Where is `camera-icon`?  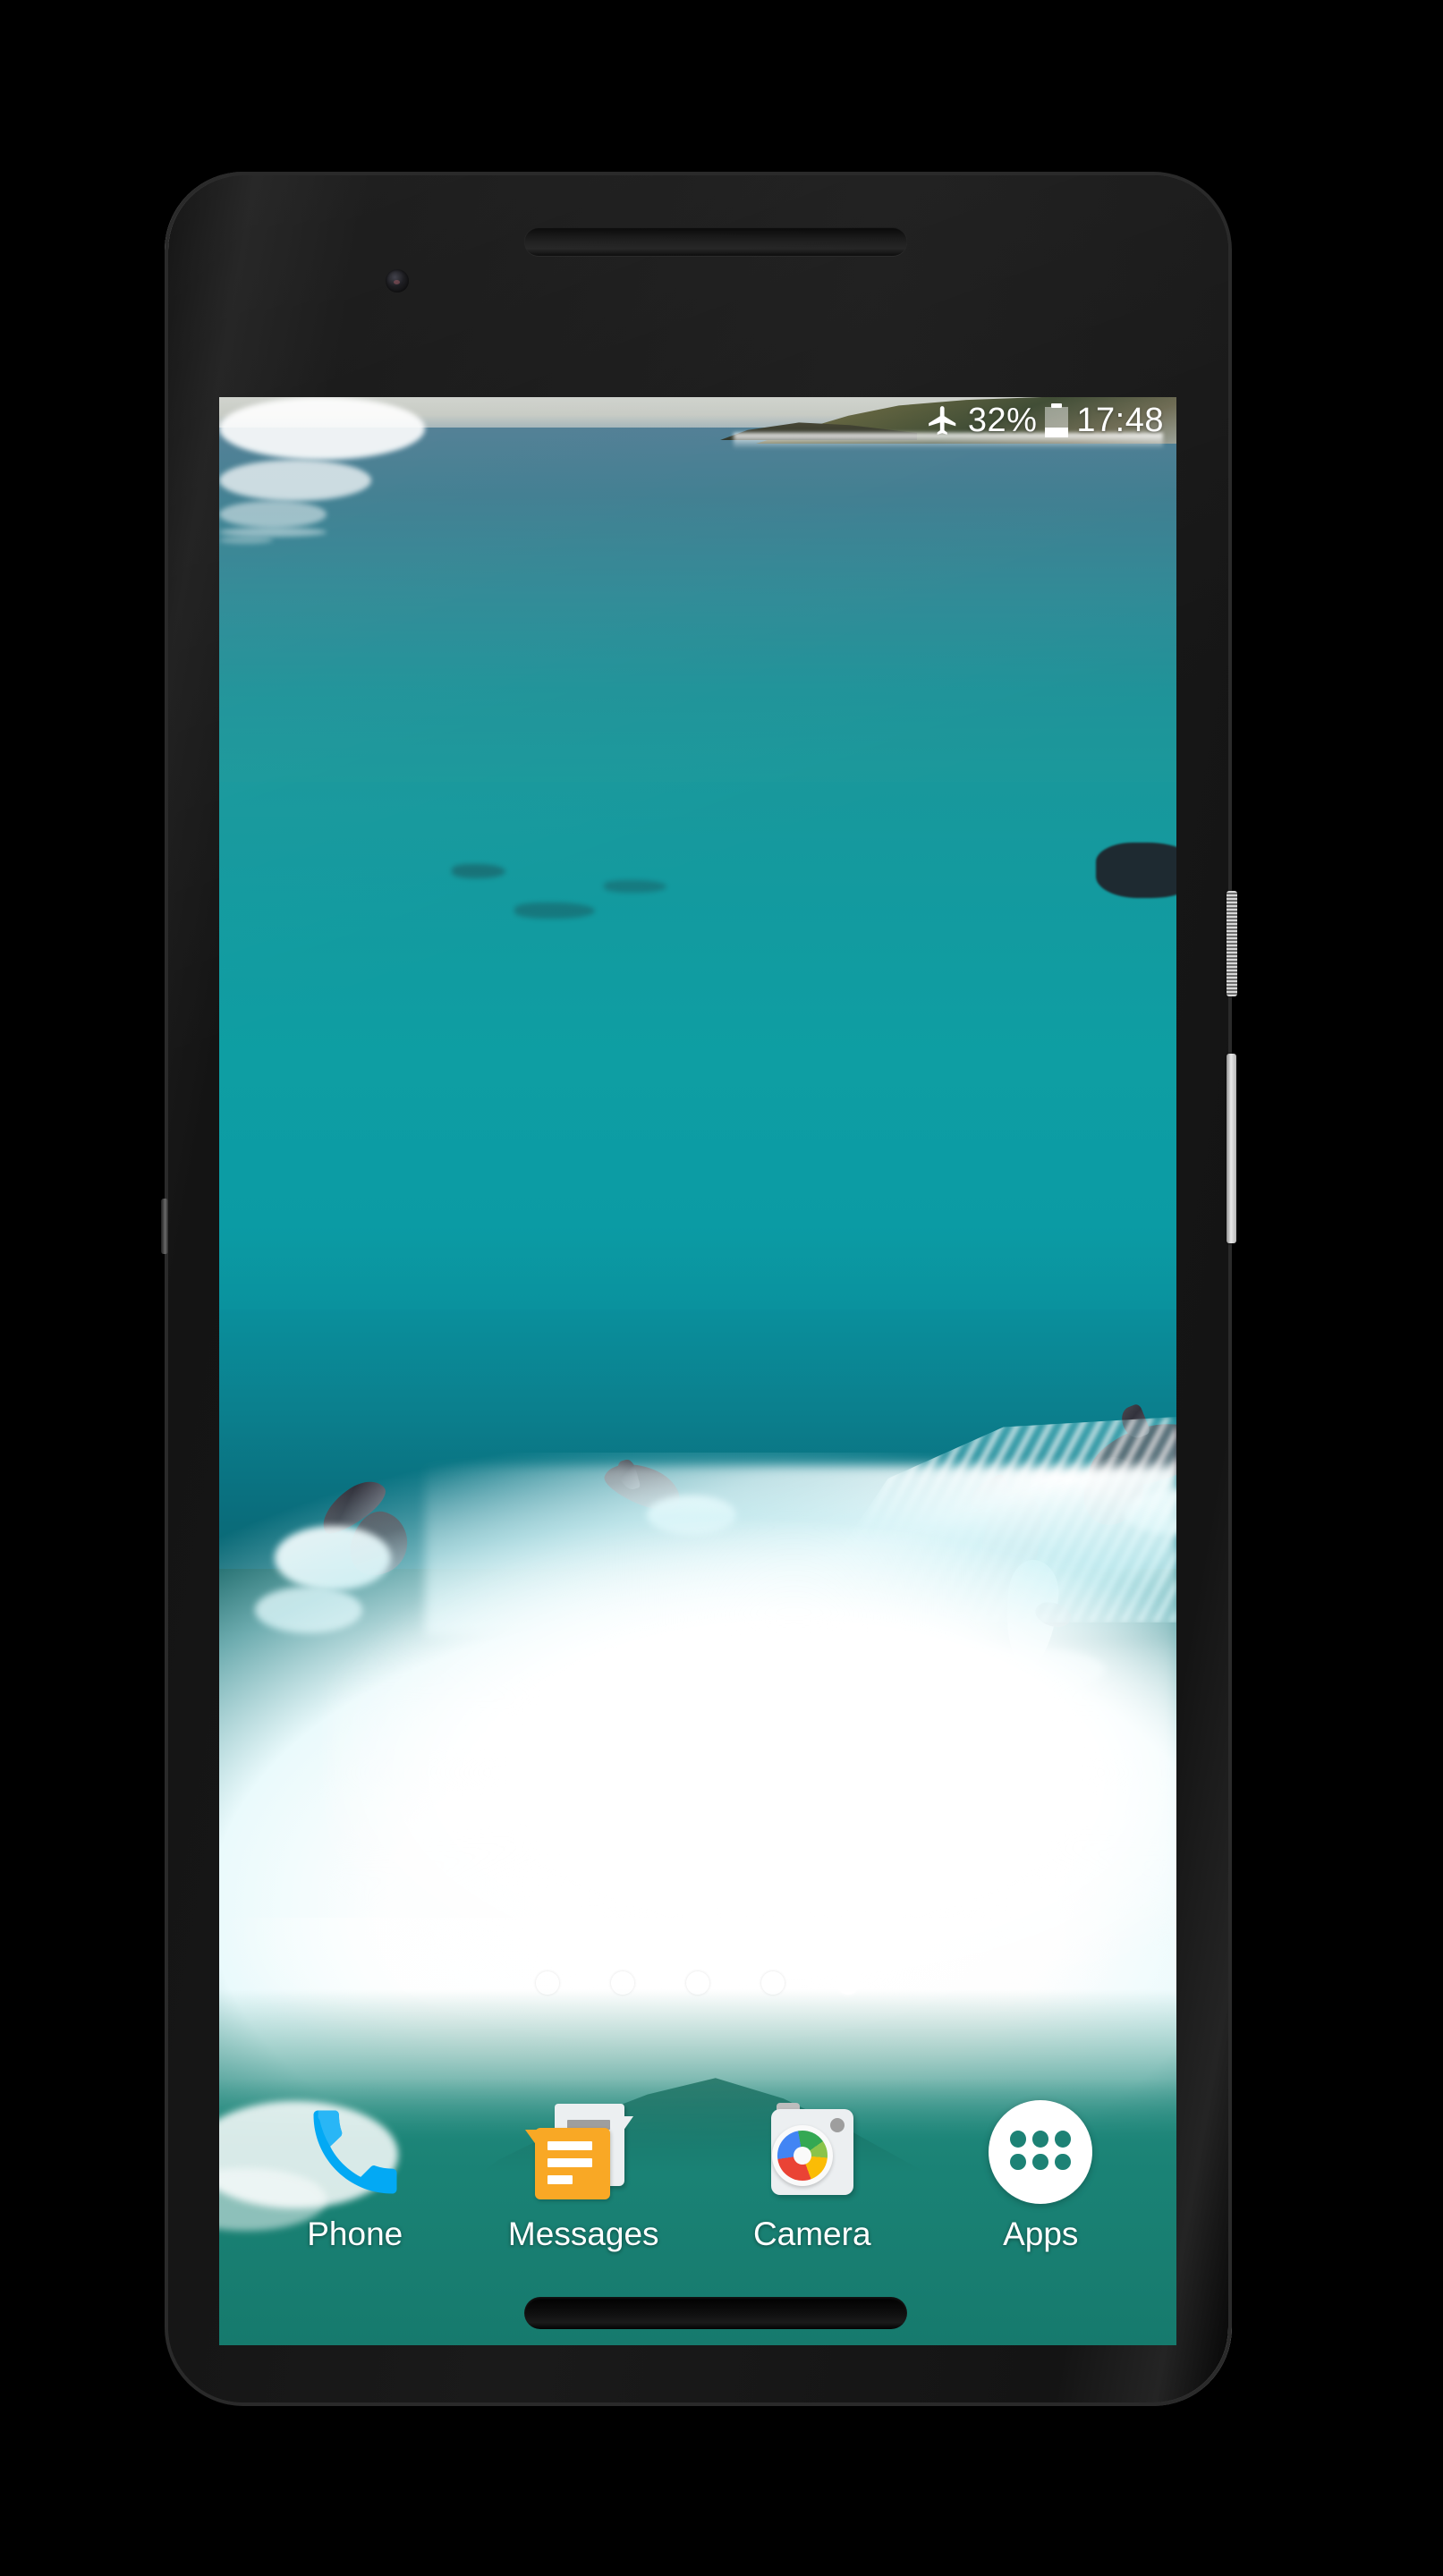
camera-icon is located at coordinates (813, 2152).